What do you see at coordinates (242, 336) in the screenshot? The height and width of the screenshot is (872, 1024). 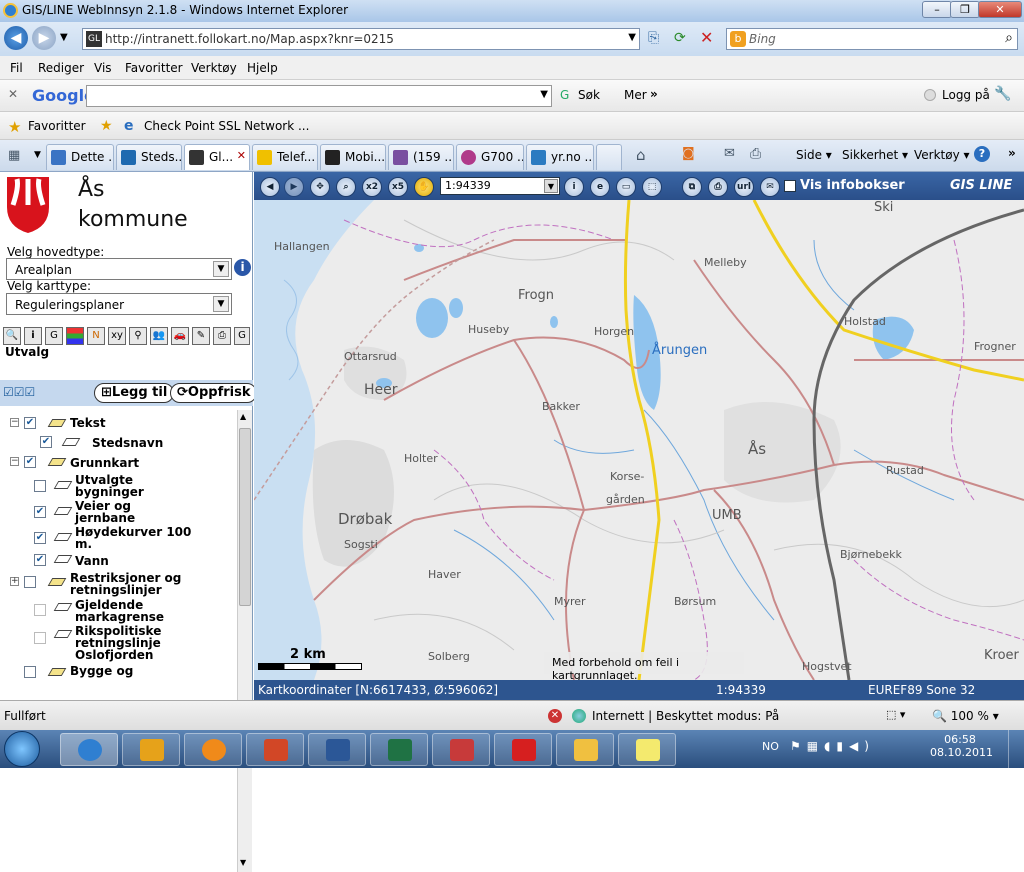 I see `gis-tool-icon-2: G` at bounding box center [242, 336].